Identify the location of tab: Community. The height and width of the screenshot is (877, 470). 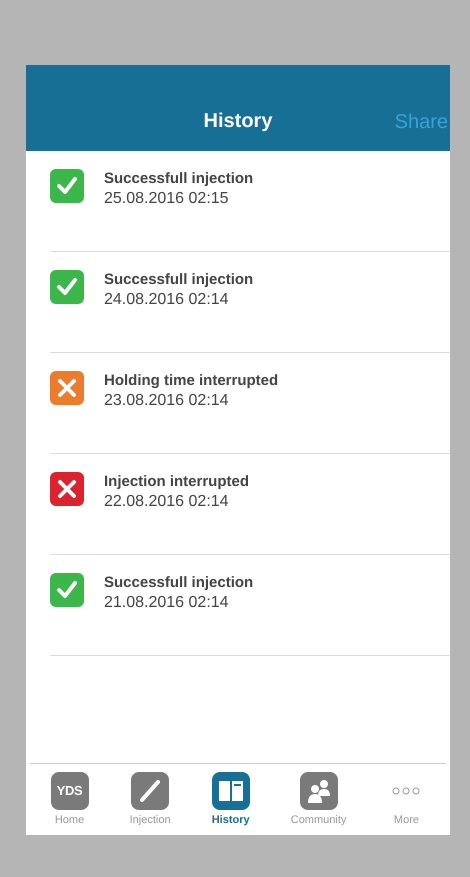
(318, 800).